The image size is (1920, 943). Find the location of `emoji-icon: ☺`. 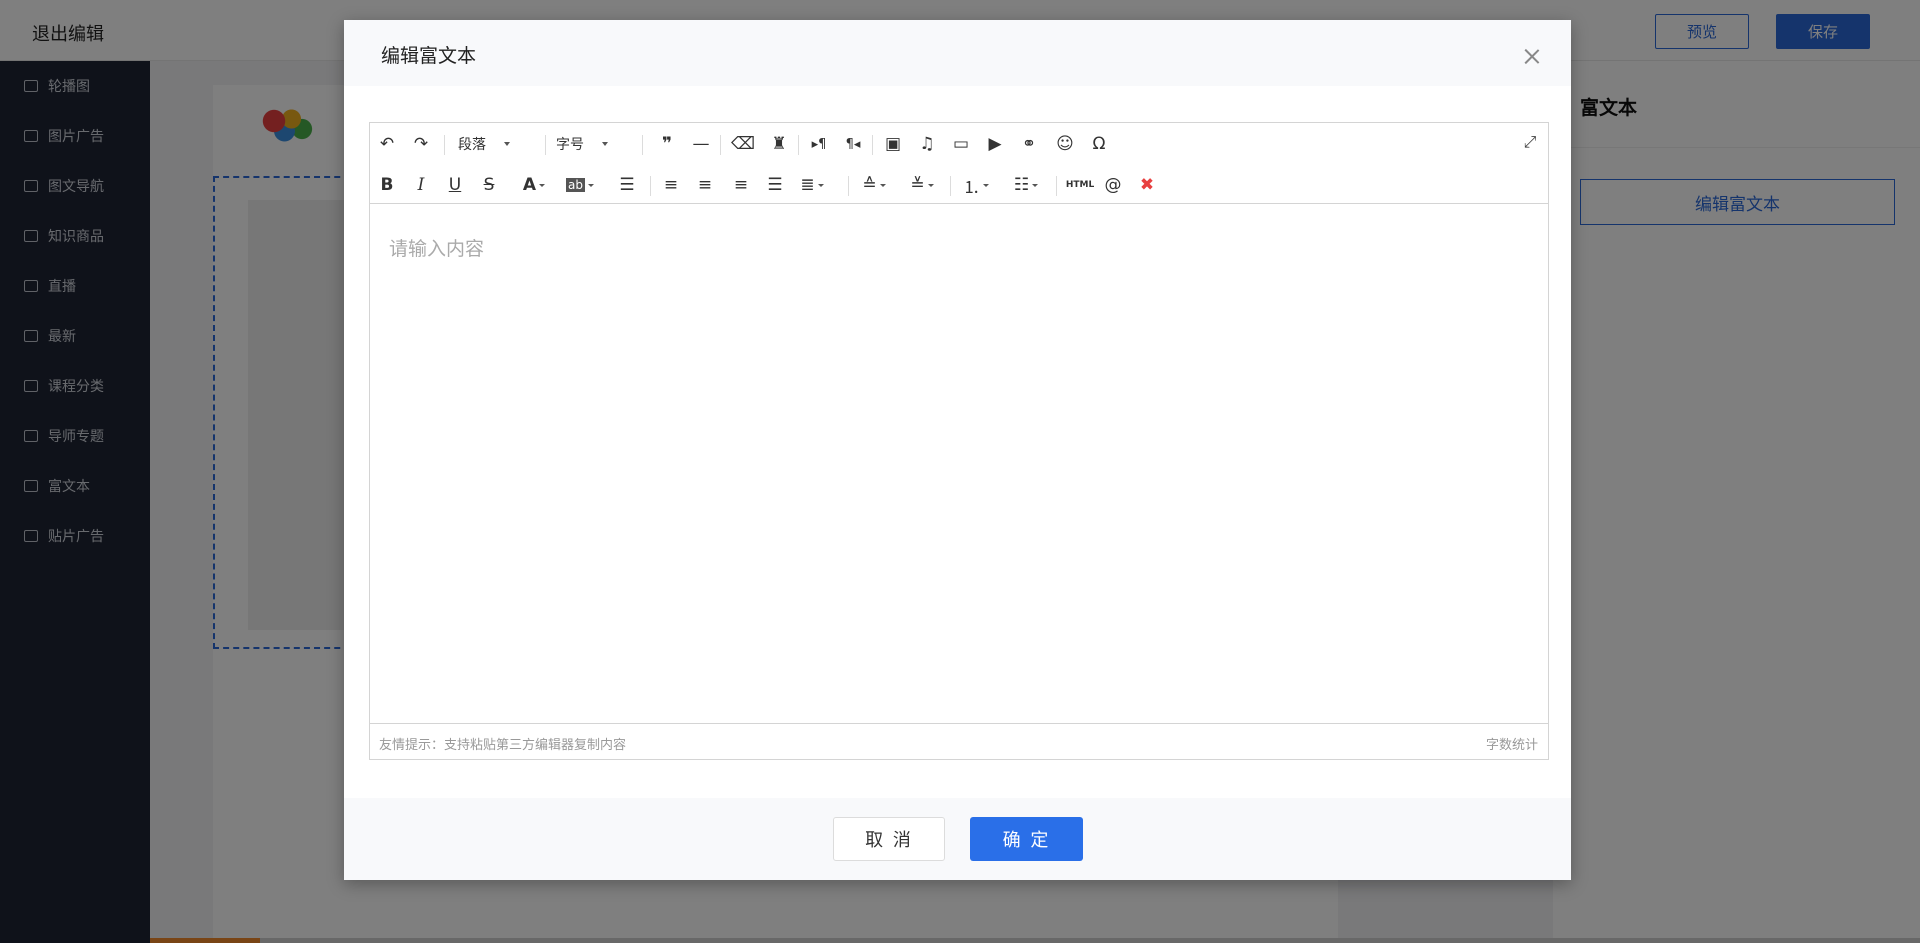

emoji-icon: ☺ is located at coordinates (1065, 144).